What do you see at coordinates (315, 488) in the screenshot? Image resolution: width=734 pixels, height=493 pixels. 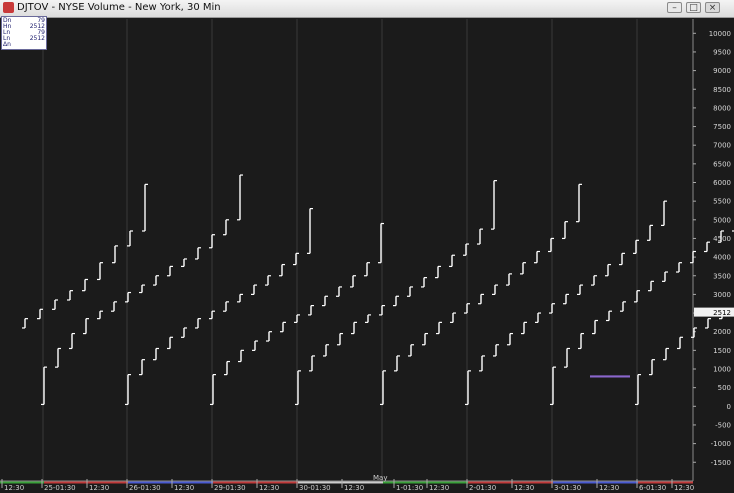 I see `x-tick-label: 30-01:30` at bounding box center [315, 488].